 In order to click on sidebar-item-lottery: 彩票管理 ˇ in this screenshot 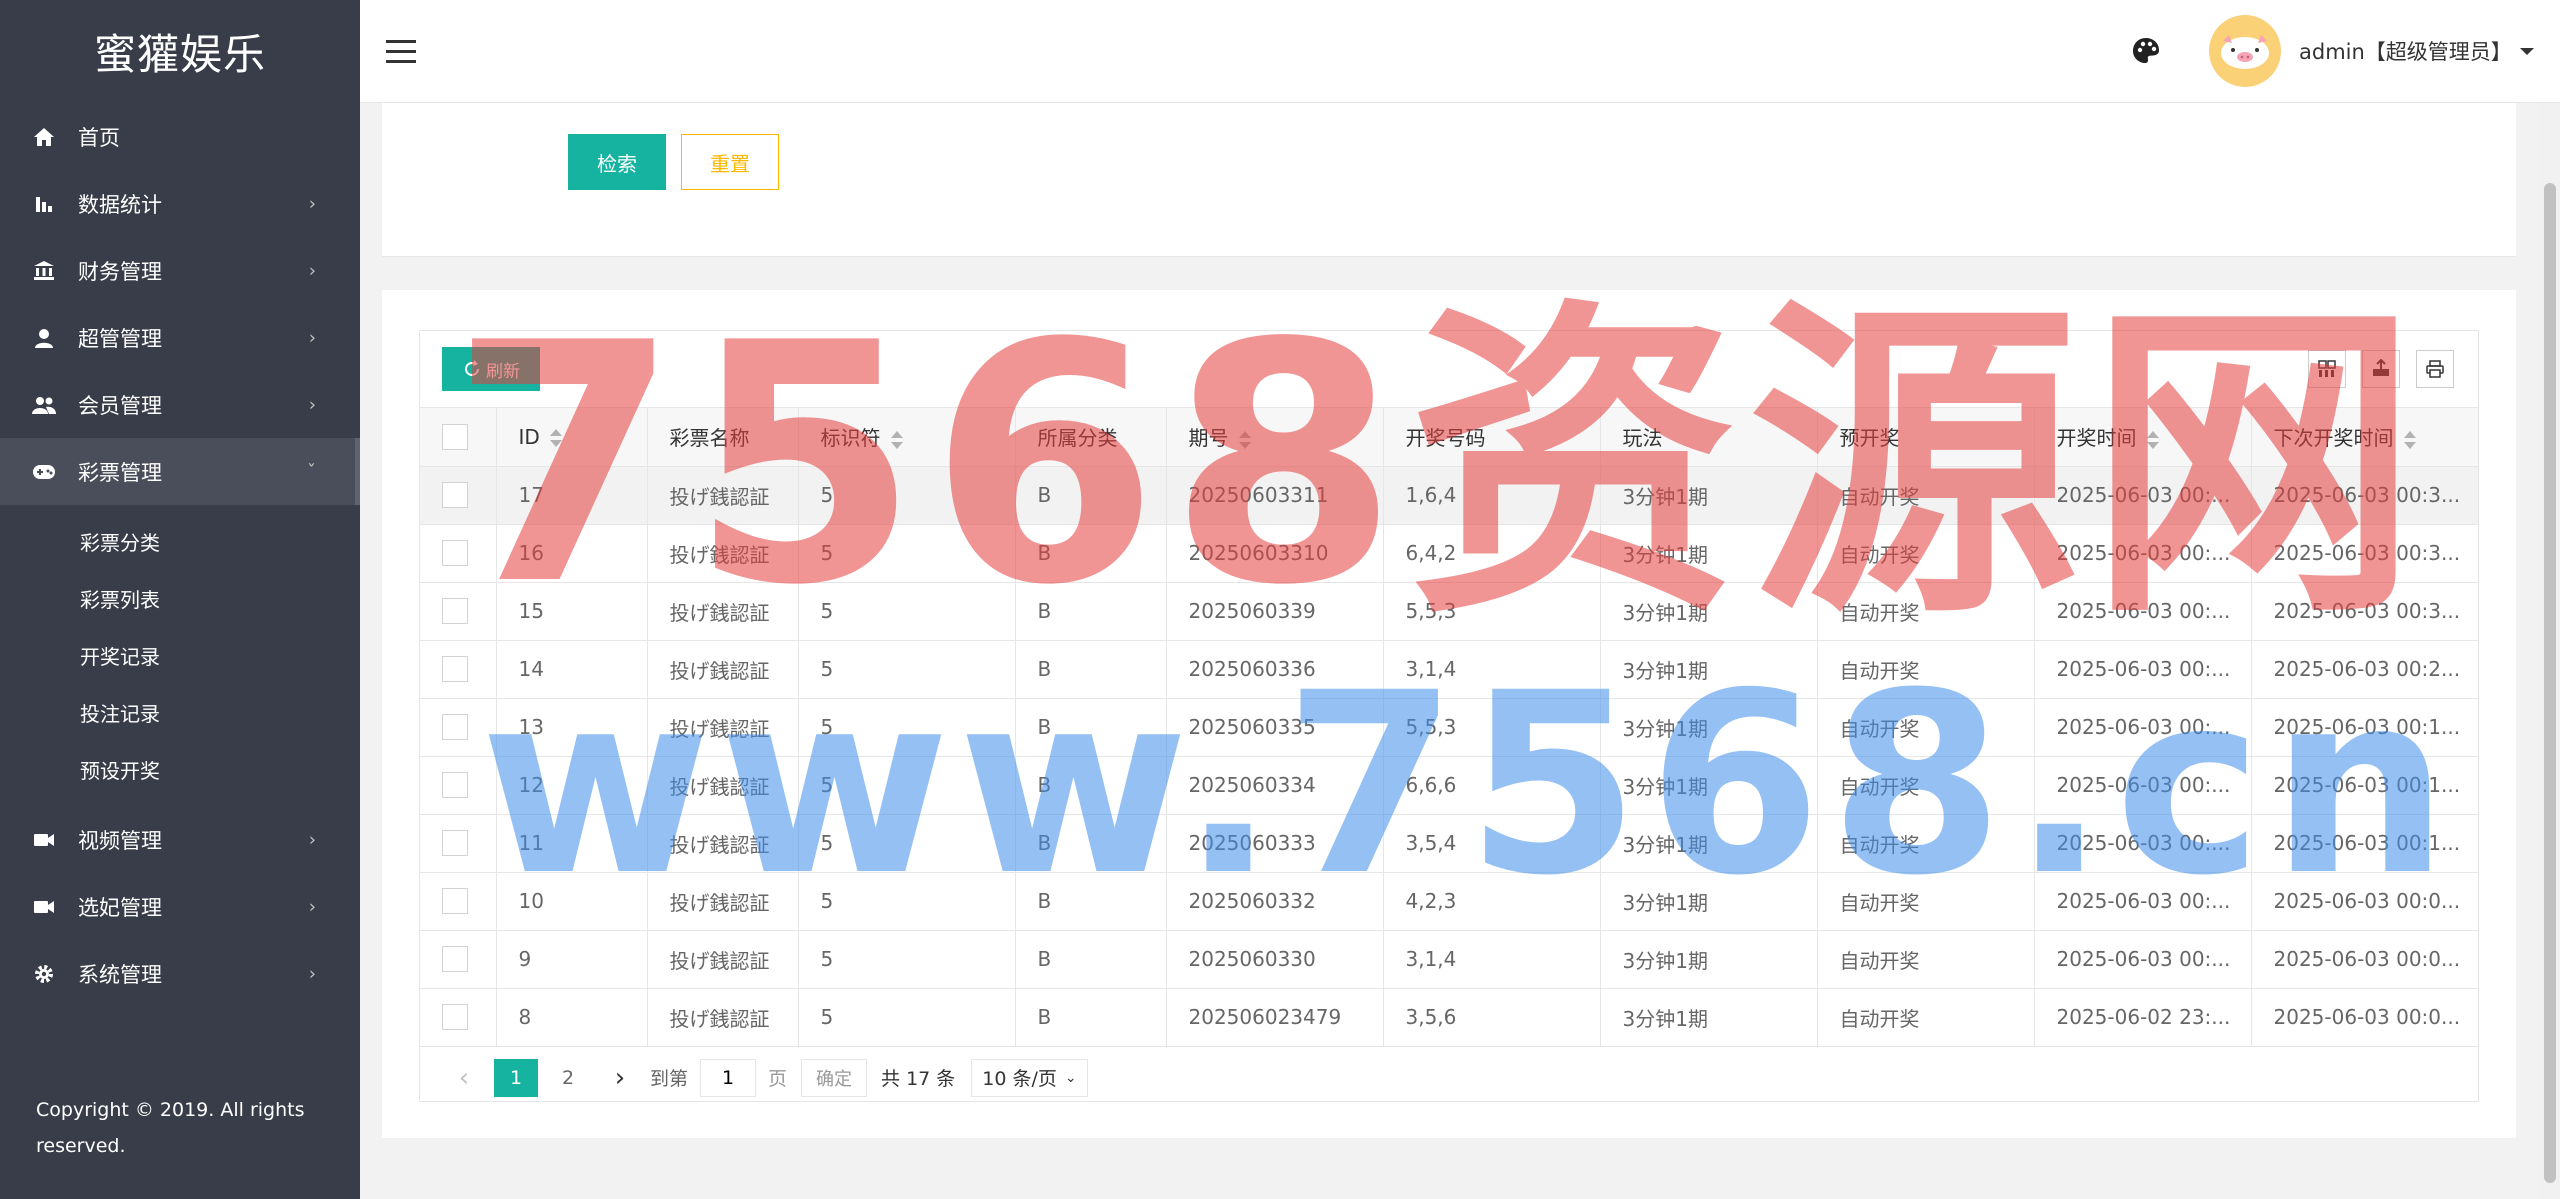, I will do `click(180, 471)`.